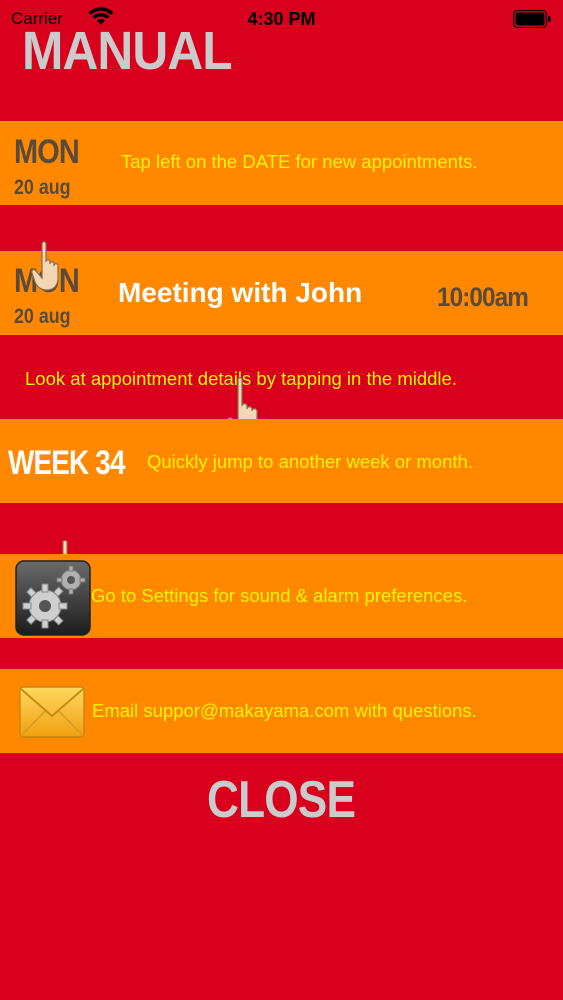 The image size is (563, 1000). What do you see at coordinates (531, 19) in the screenshot?
I see `battery-icon` at bounding box center [531, 19].